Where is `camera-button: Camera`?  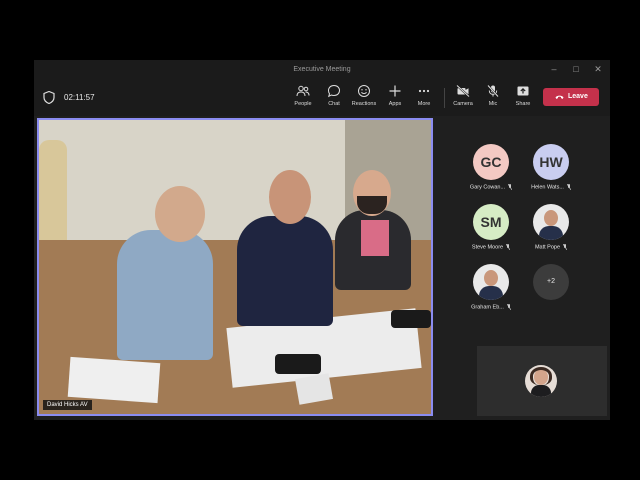 camera-button: Camera is located at coordinates (463, 95).